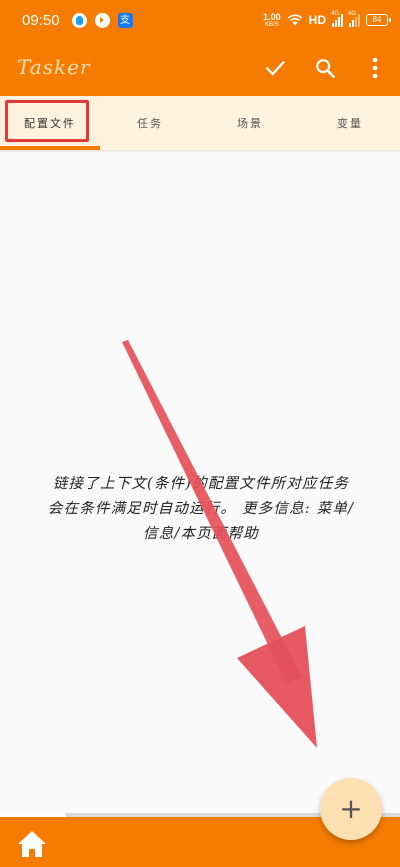 Image resolution: width=400 pixels, height=867 pixels. What do you see at coordinates (201, 534) in the screenshot?
I see `empty-state-line-3: 信息/本页面帮助` at bounding box center [201, 534].